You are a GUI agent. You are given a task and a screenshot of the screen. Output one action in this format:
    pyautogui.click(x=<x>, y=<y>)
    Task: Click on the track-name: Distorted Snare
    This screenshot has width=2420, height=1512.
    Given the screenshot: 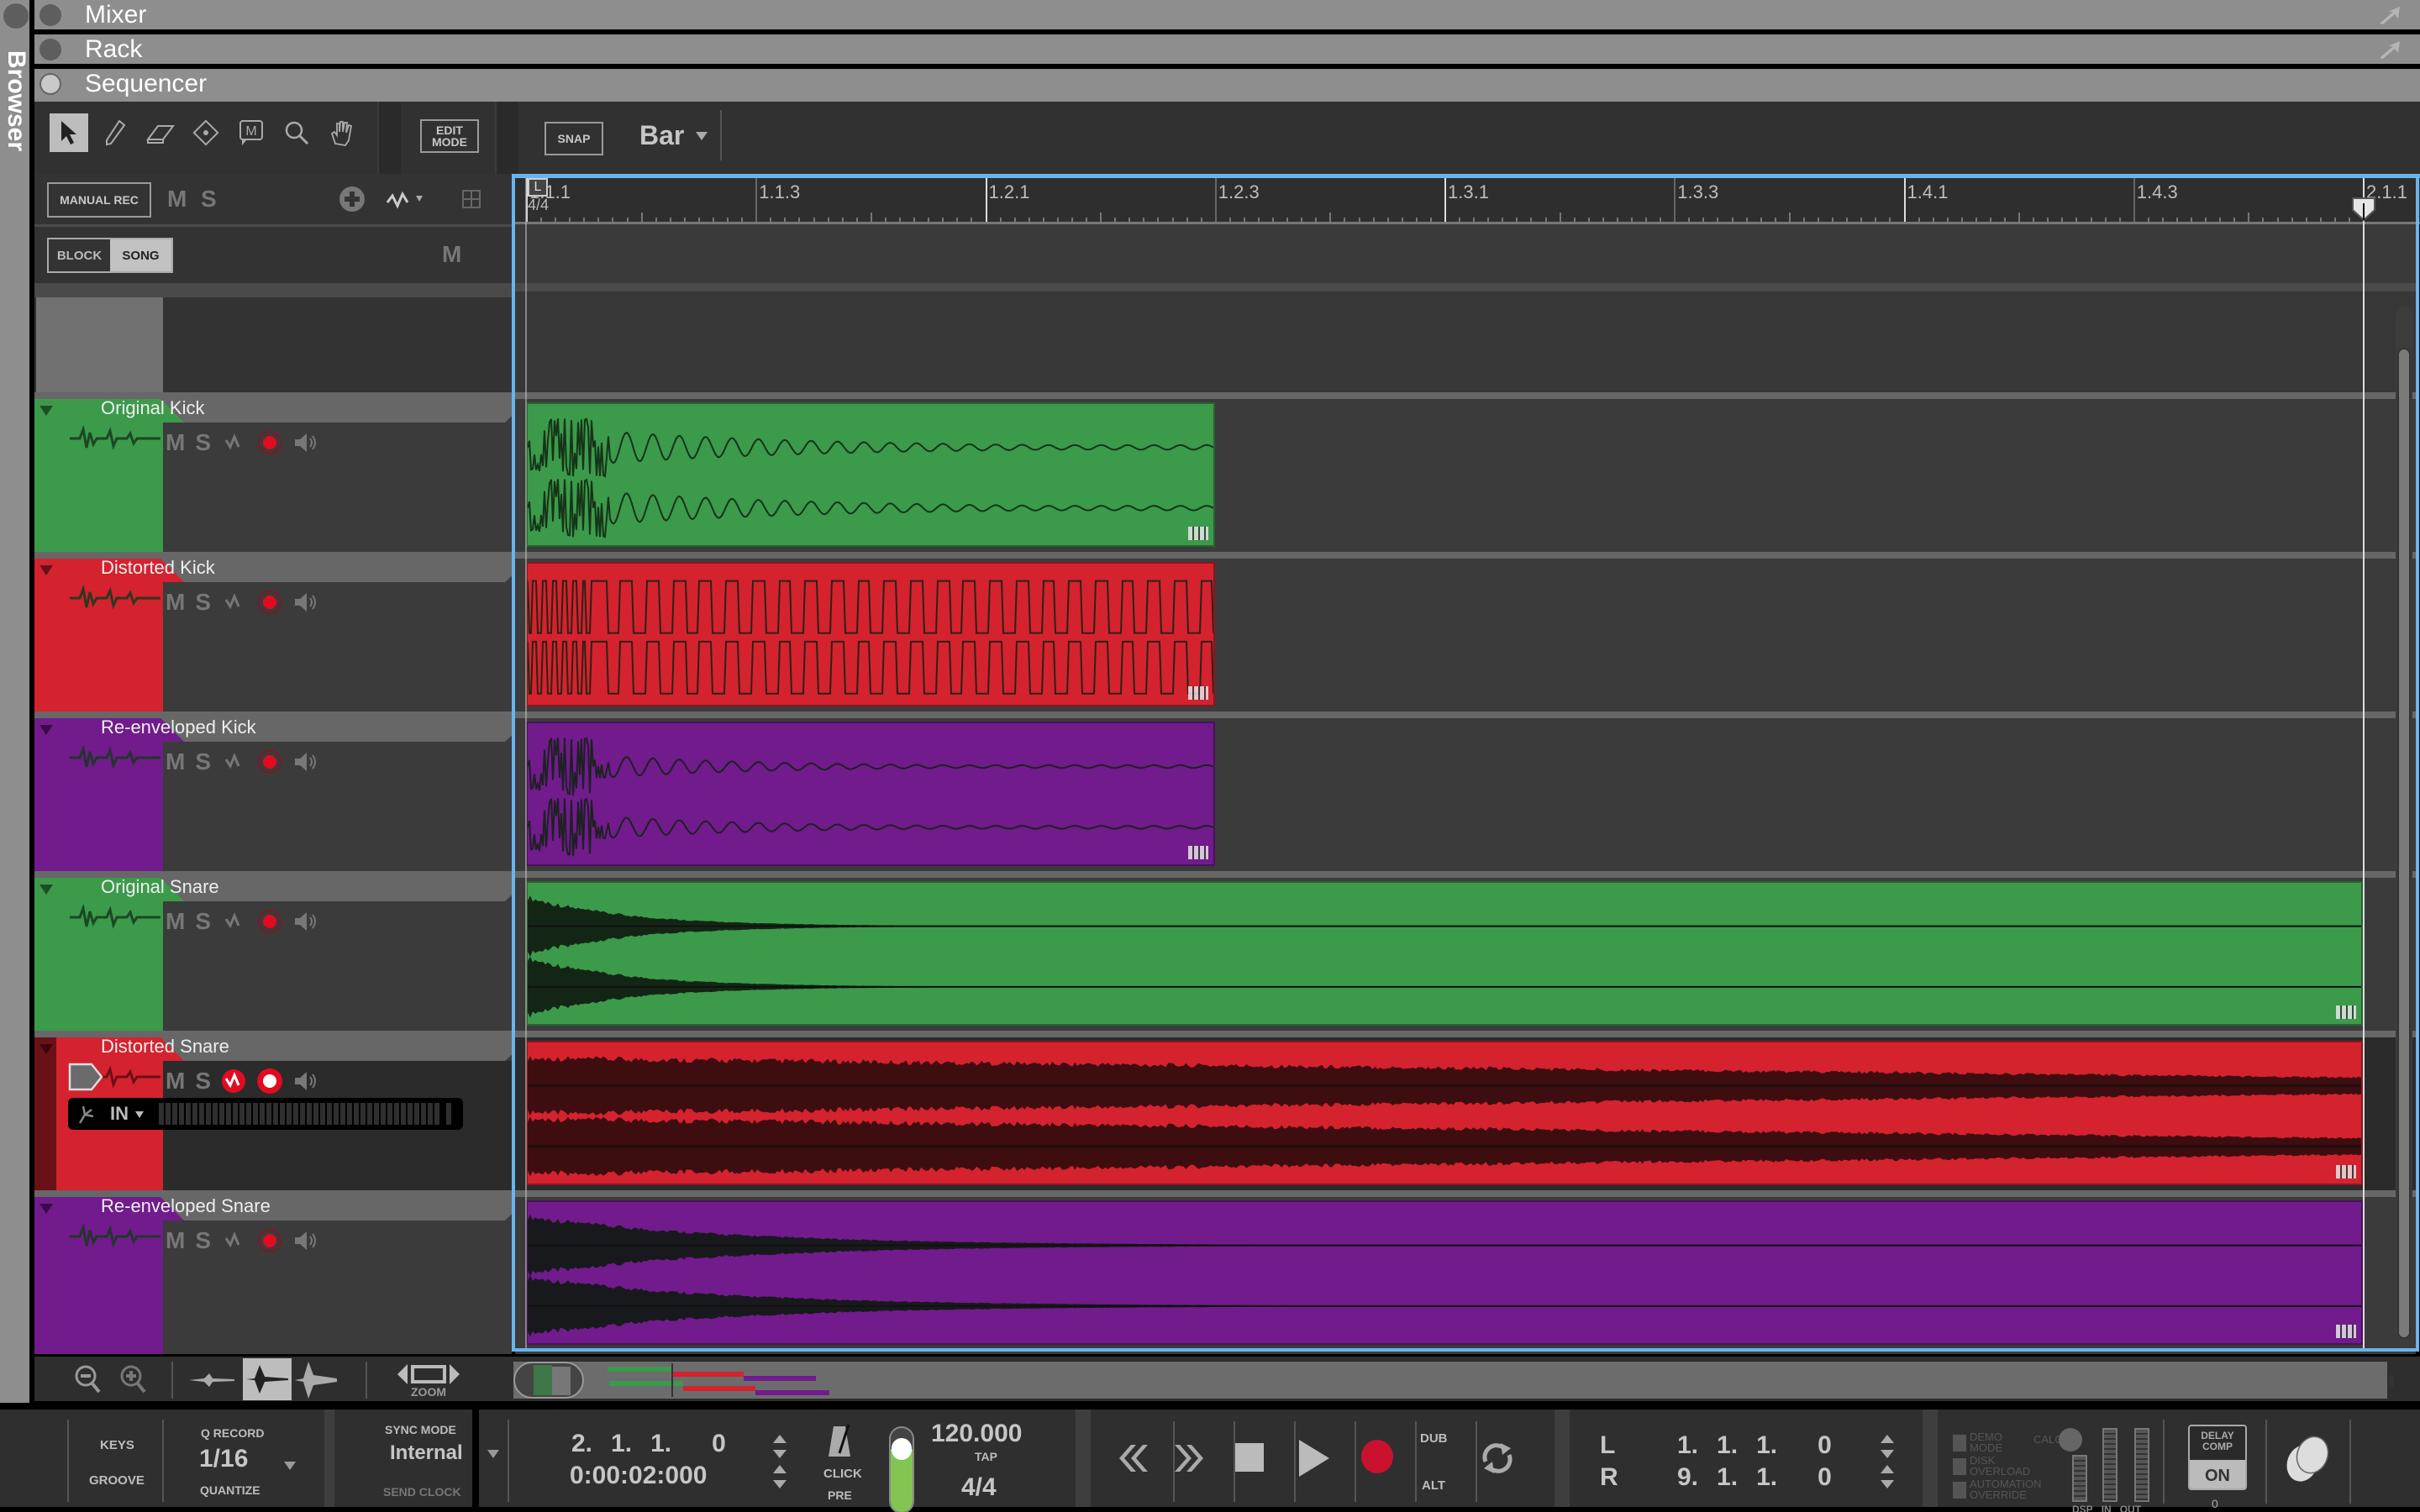 What is the action you would take?
    pyautogui.click(x=165, y=1047)
    